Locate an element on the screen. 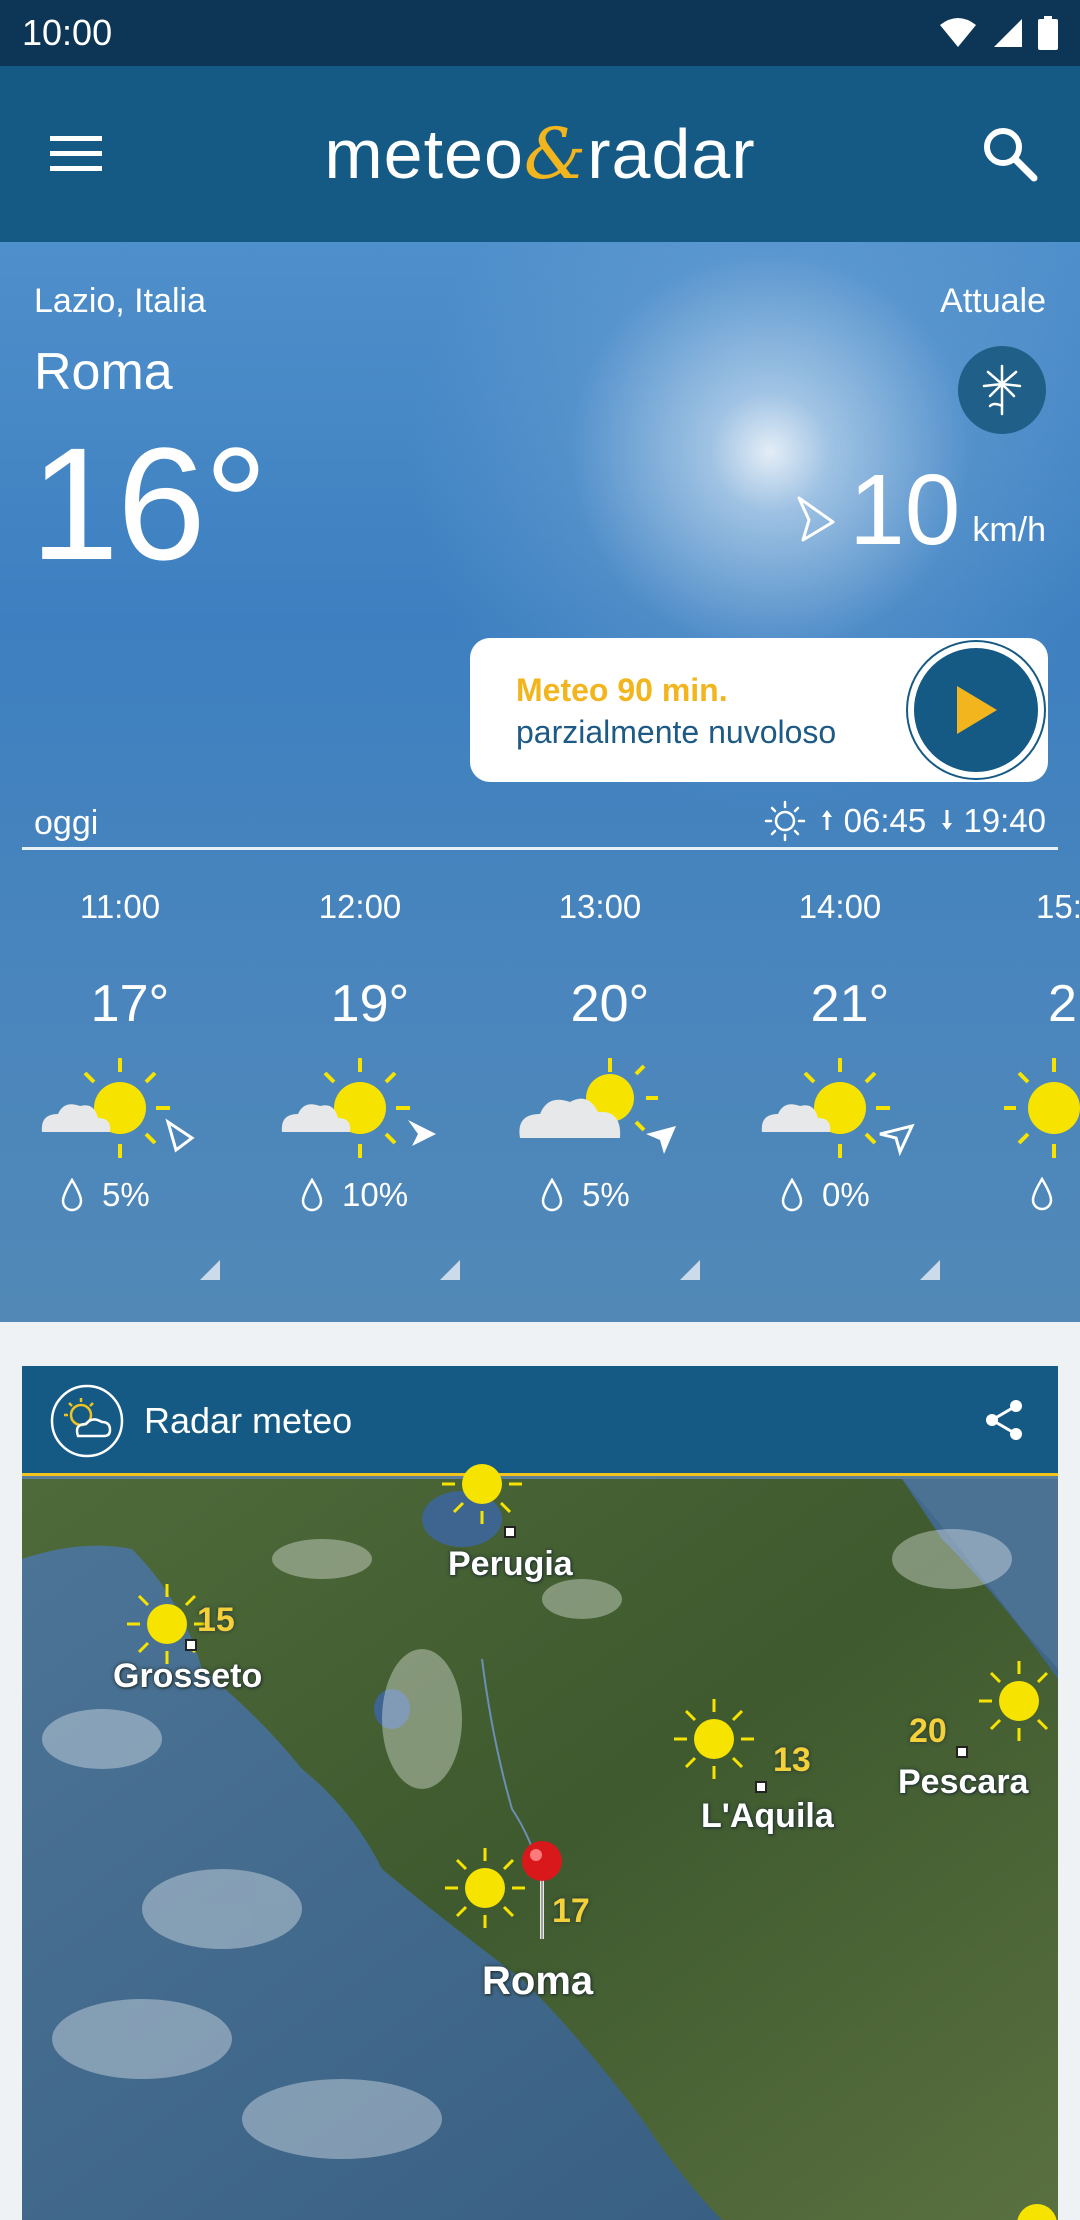  hour-temp: 20° is located at coordinates (610, 1004).